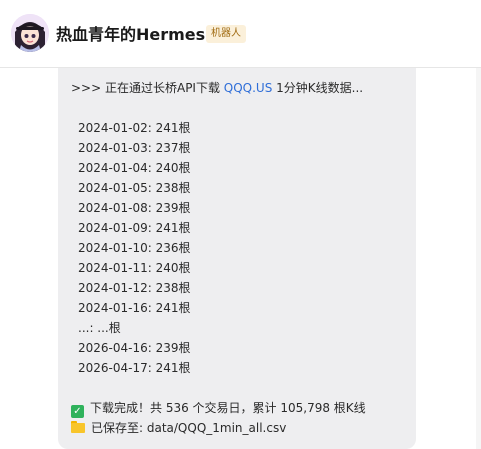  What do you see at coordinates (134, 128) in the screenshot?
I see `list-item: 2024-01-02: 241根` at bounding box center [134, 128].